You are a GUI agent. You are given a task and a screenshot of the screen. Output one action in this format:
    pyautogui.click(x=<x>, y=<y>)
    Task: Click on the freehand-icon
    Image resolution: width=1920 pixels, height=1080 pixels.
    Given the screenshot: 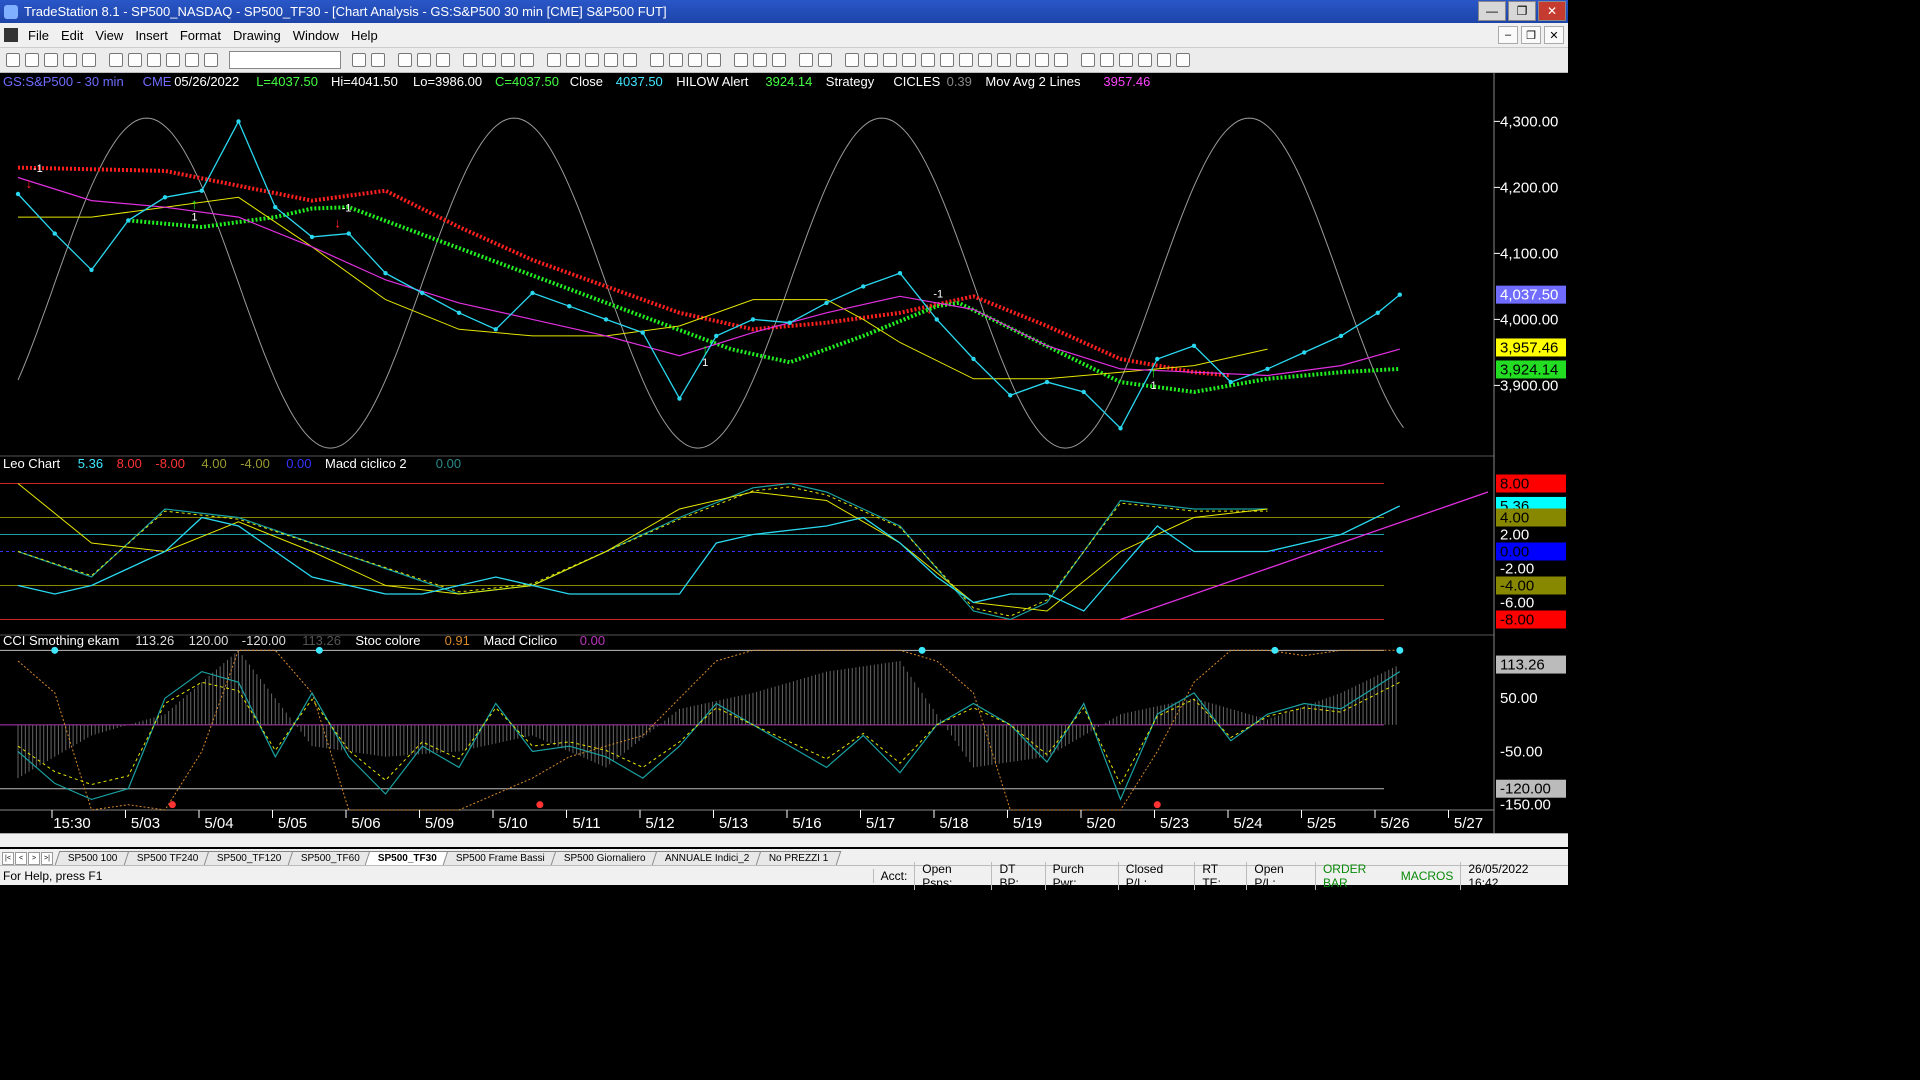 What is the action you would take?
    pyautogui.click(x=1088, y=60)
    